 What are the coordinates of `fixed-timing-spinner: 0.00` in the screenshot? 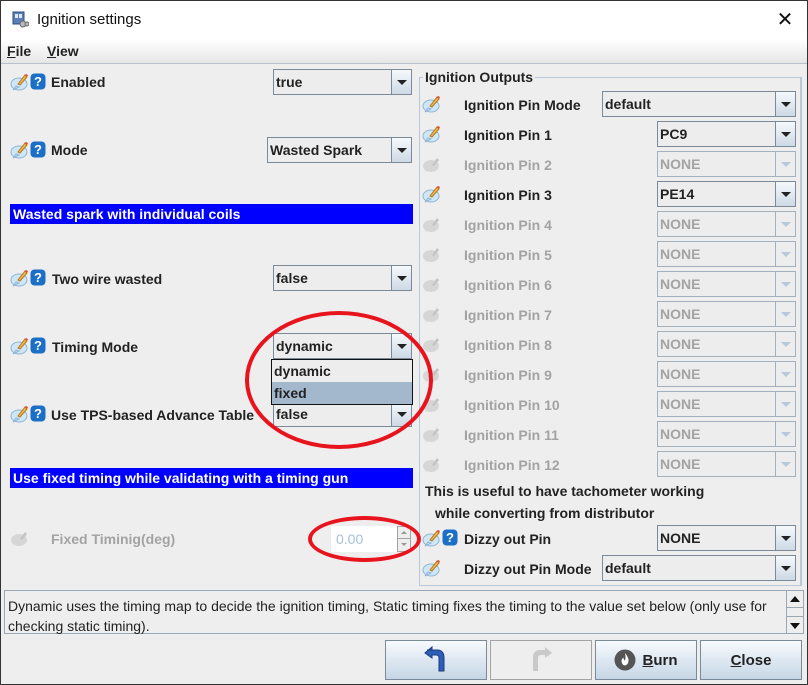 It's located at (372, 539).